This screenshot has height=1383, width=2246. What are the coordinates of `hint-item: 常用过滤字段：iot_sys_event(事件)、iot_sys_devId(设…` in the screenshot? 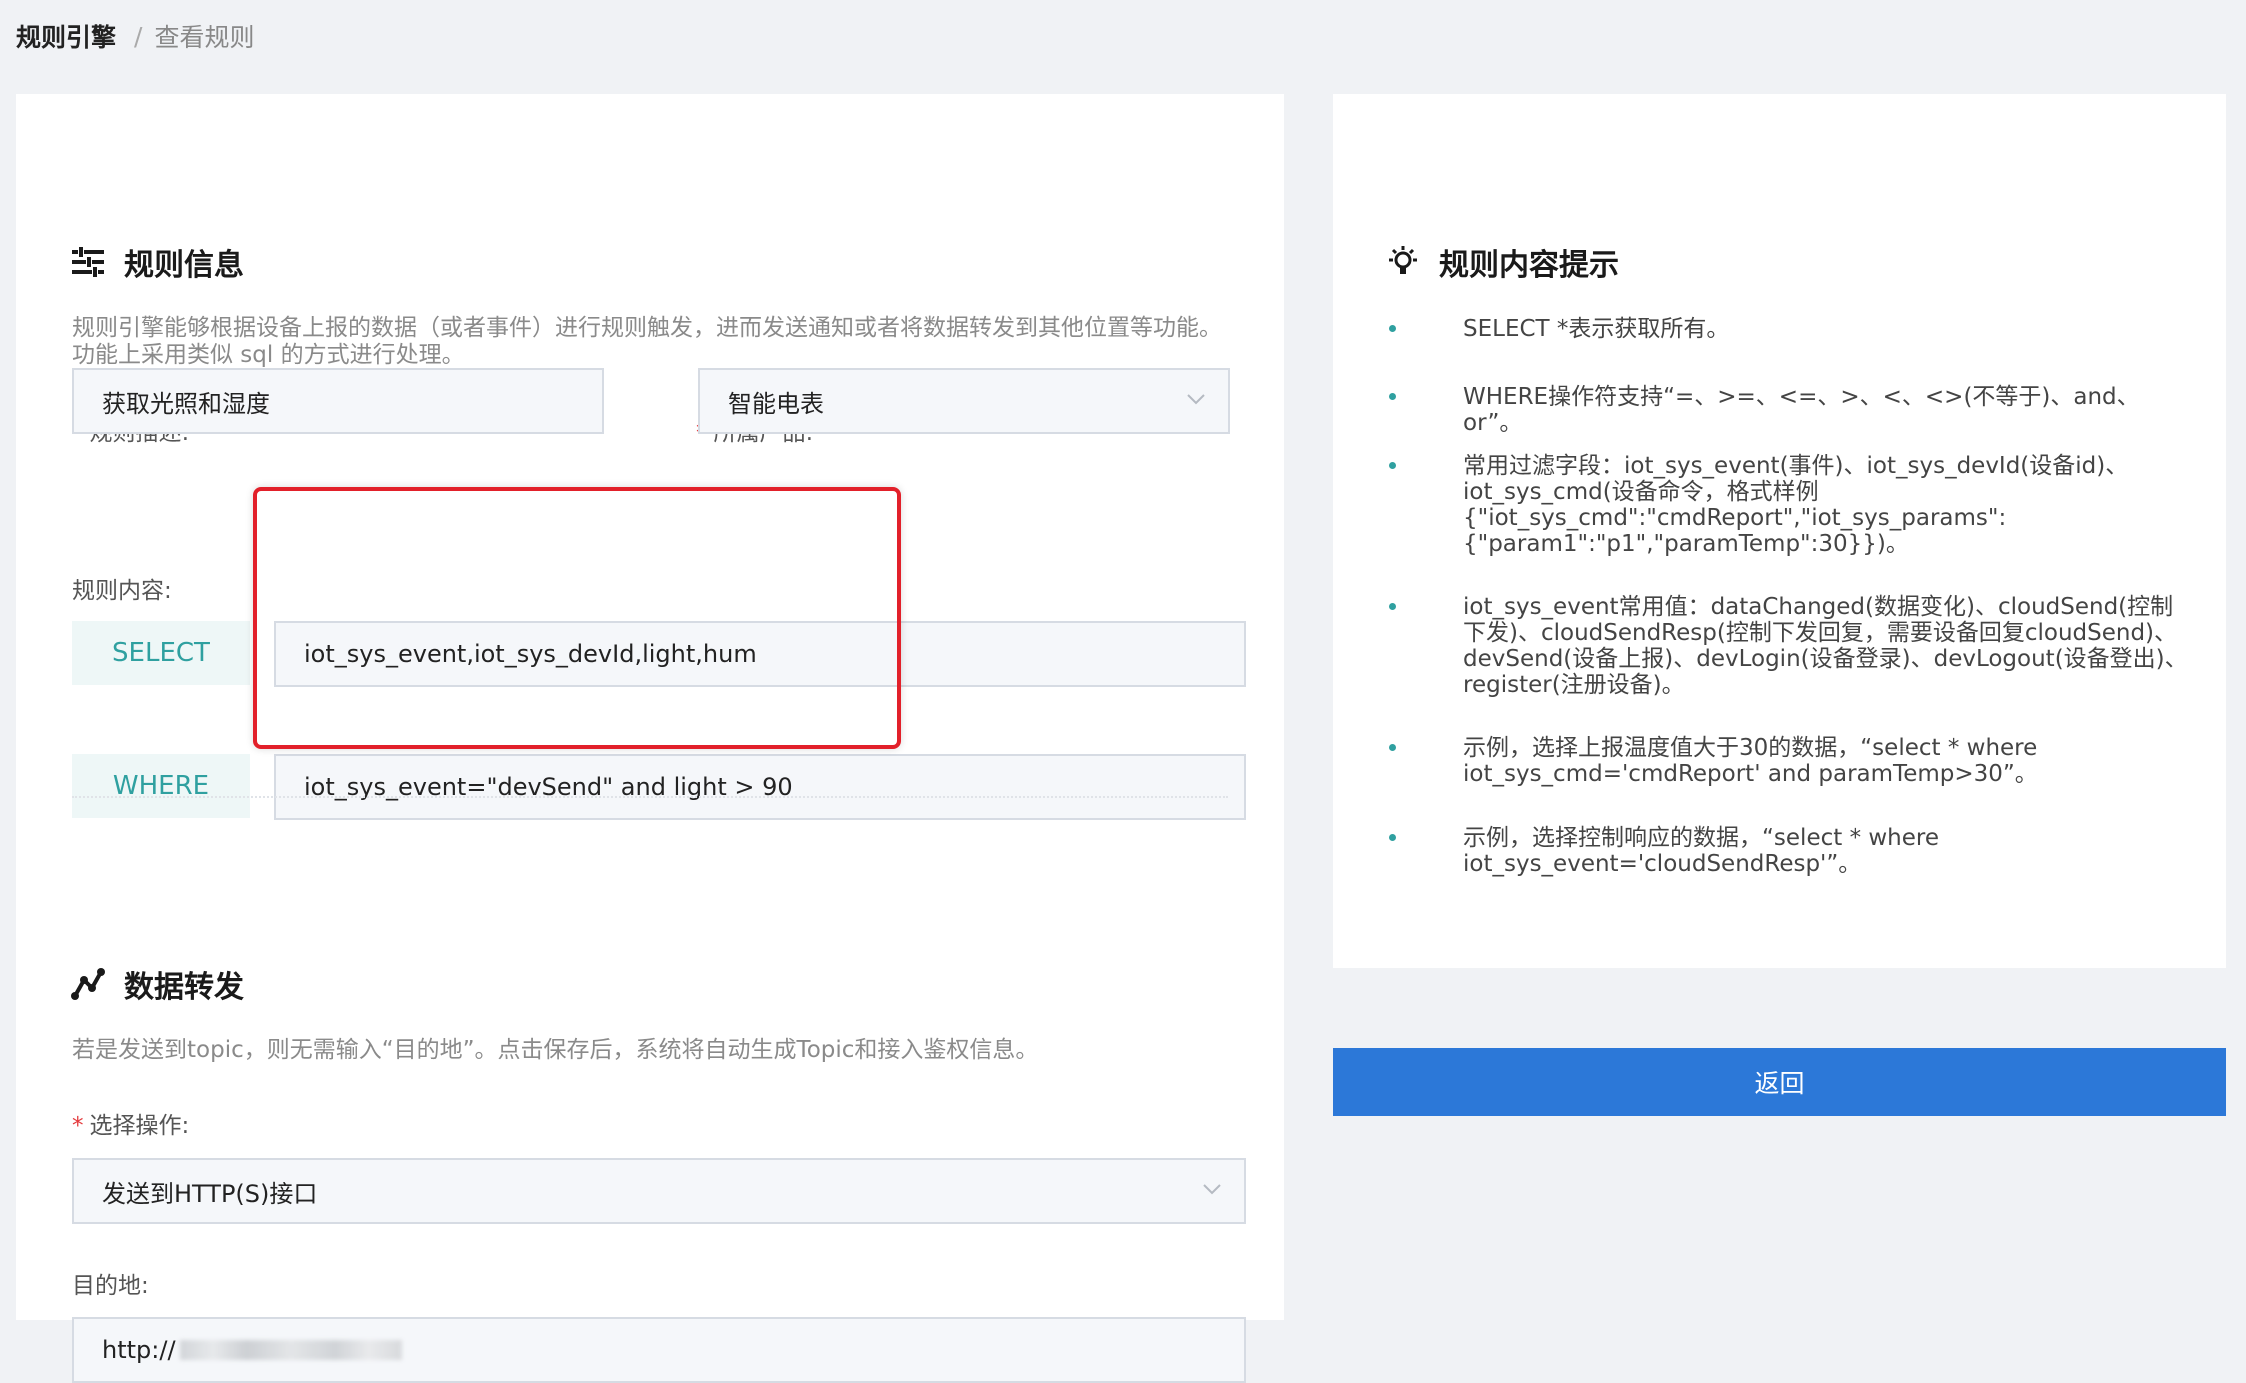 It's located at (1789, 505).